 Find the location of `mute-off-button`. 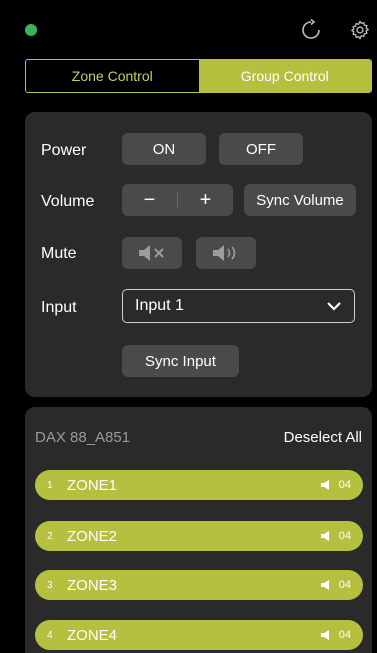

mute-off-button is located at coordinates (226, 253).